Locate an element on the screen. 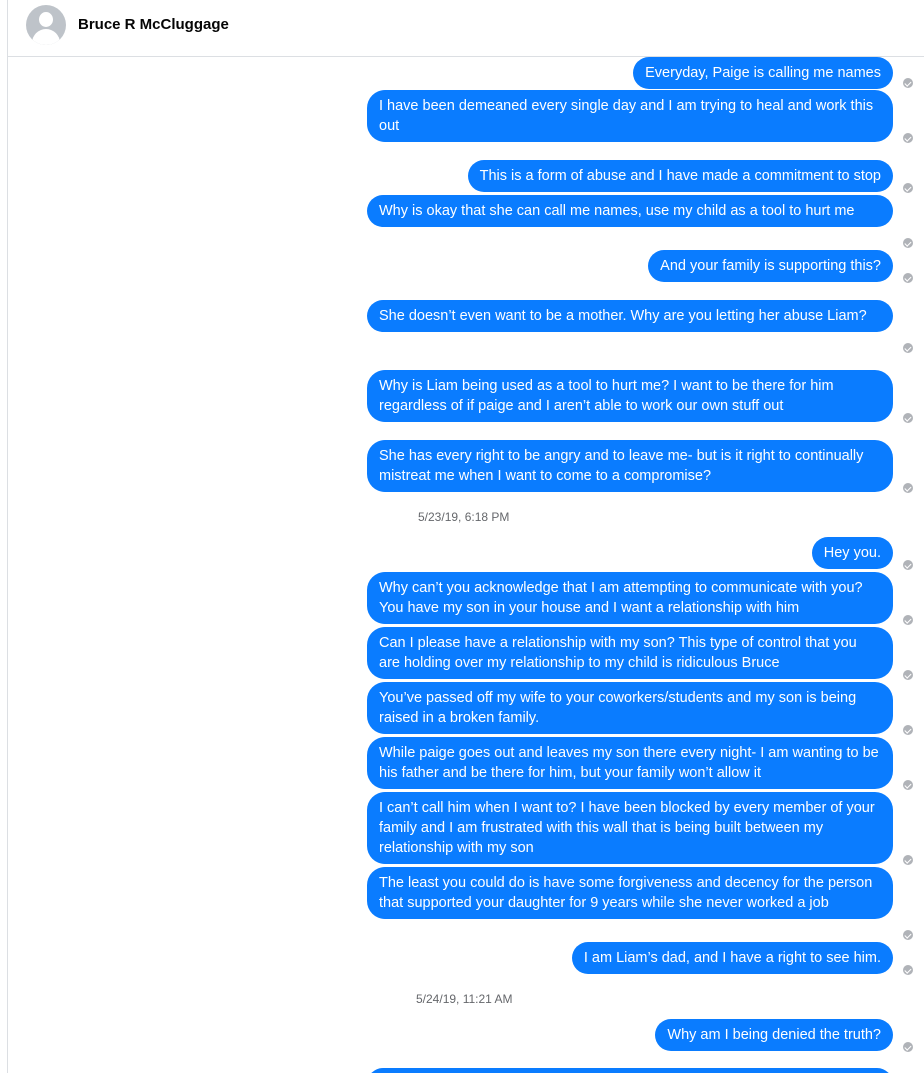  contact-avatar is located at coordinates (46, 25).